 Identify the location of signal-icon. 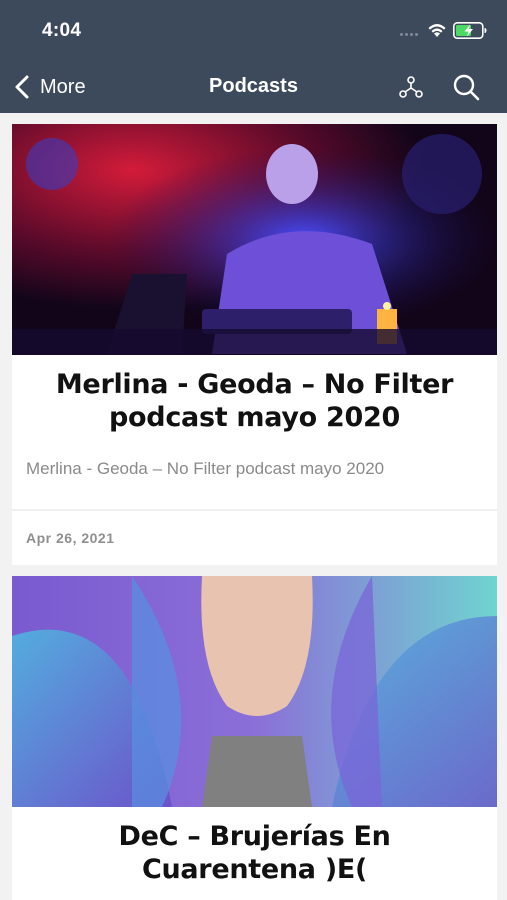
(411, 36).